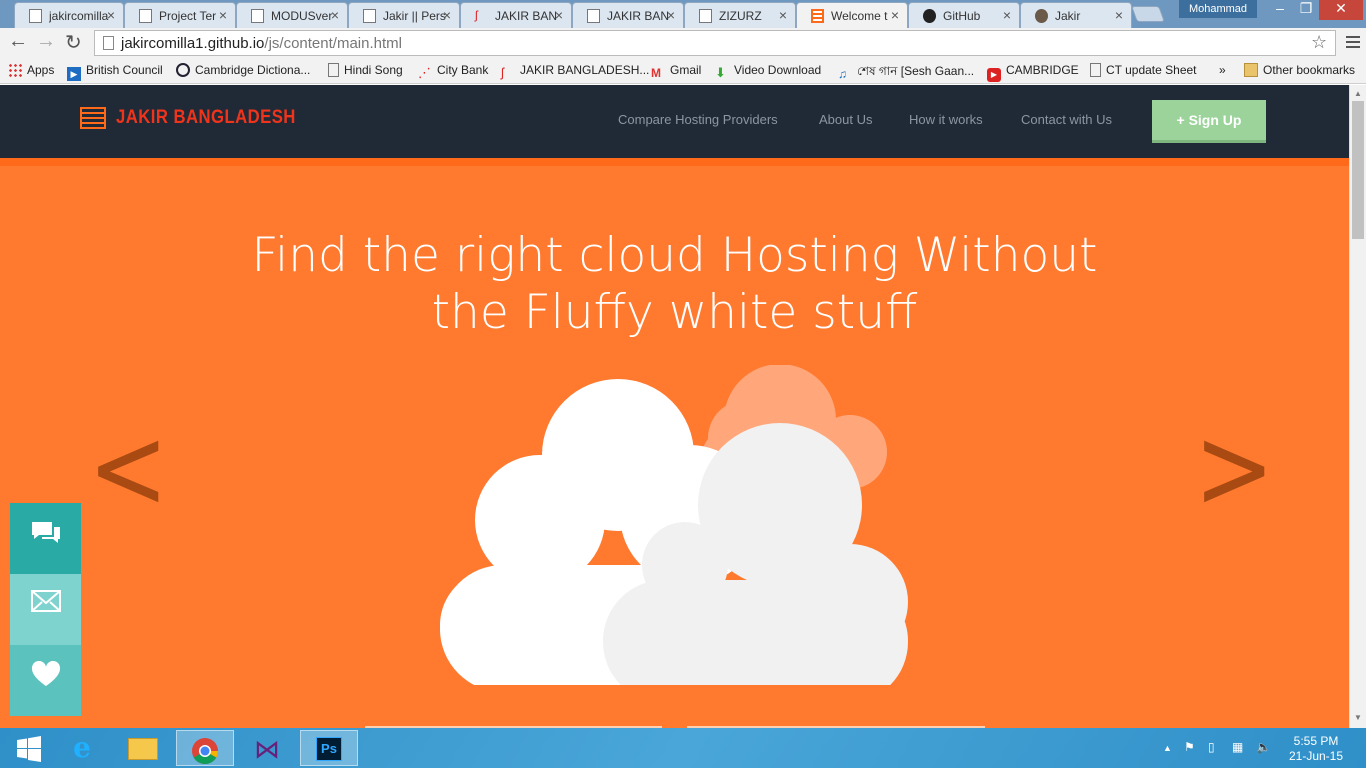  Describe the element at coordinates (45, 673) in the screenshot. I see `heart-icon` at that location.